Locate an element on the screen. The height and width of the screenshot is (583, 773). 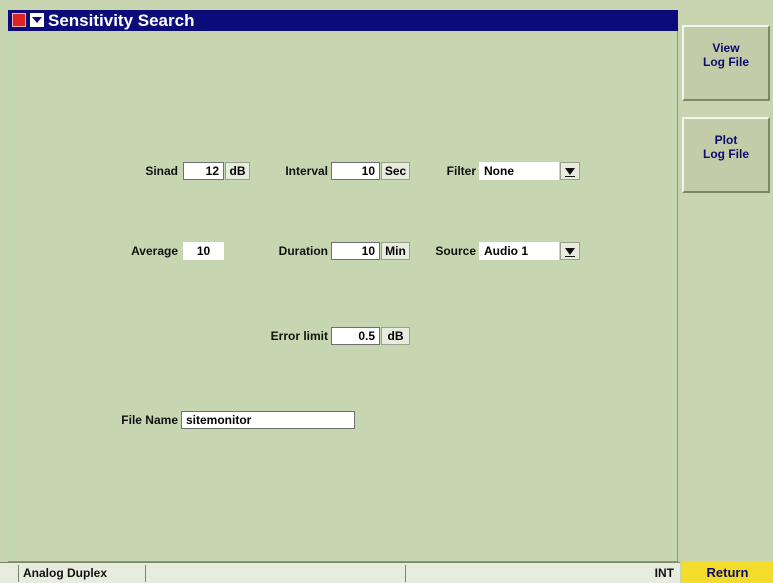
source-label: Source is located at coordinates (455, 251).